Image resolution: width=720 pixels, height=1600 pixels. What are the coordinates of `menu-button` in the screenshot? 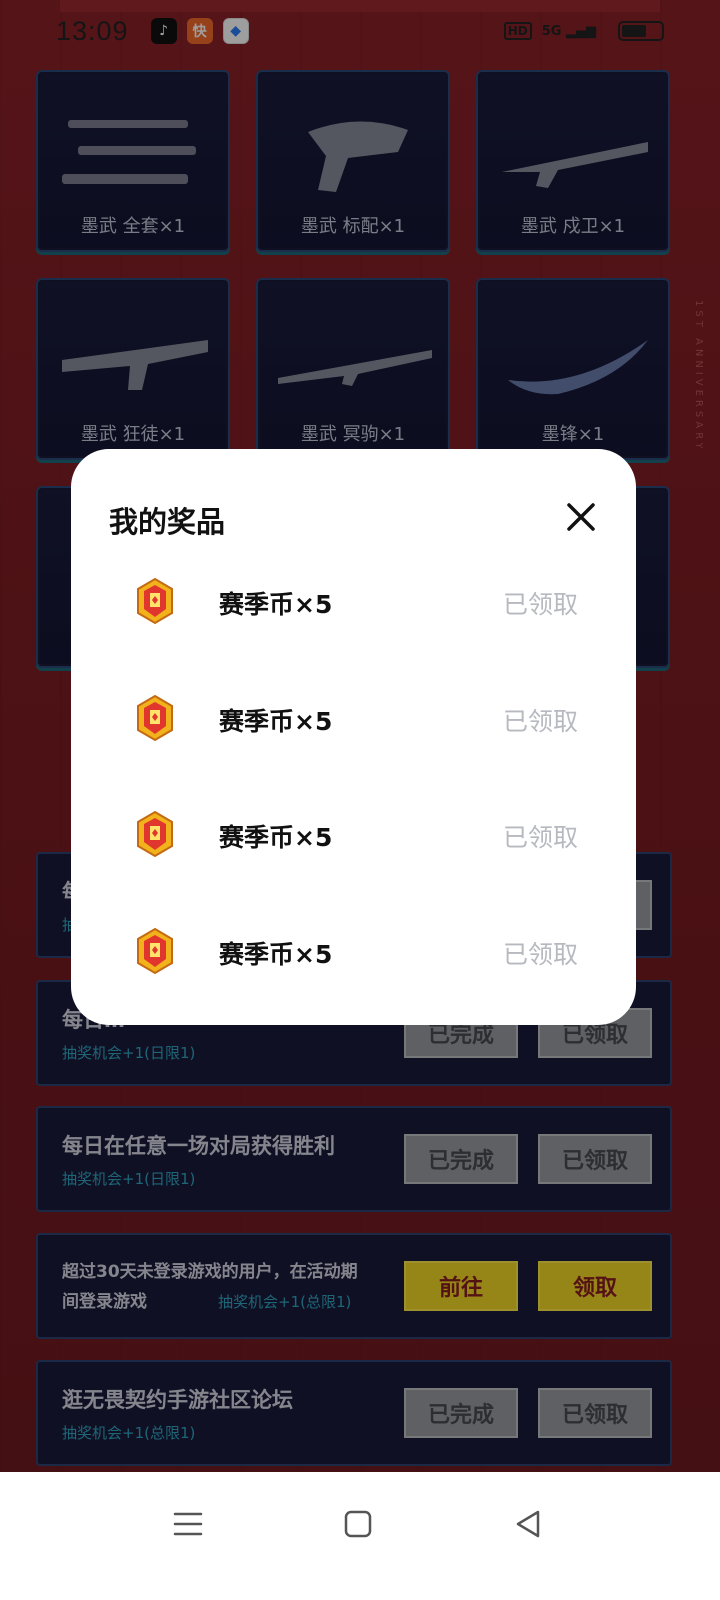 It's located at (188, 1524).